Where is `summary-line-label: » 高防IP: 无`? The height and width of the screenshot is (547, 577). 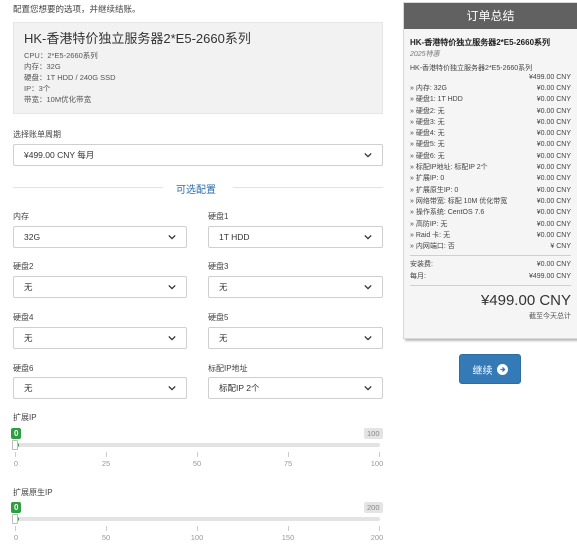
summary-line-label: » 高防IP: 无 is located at coordinates (429, 224).